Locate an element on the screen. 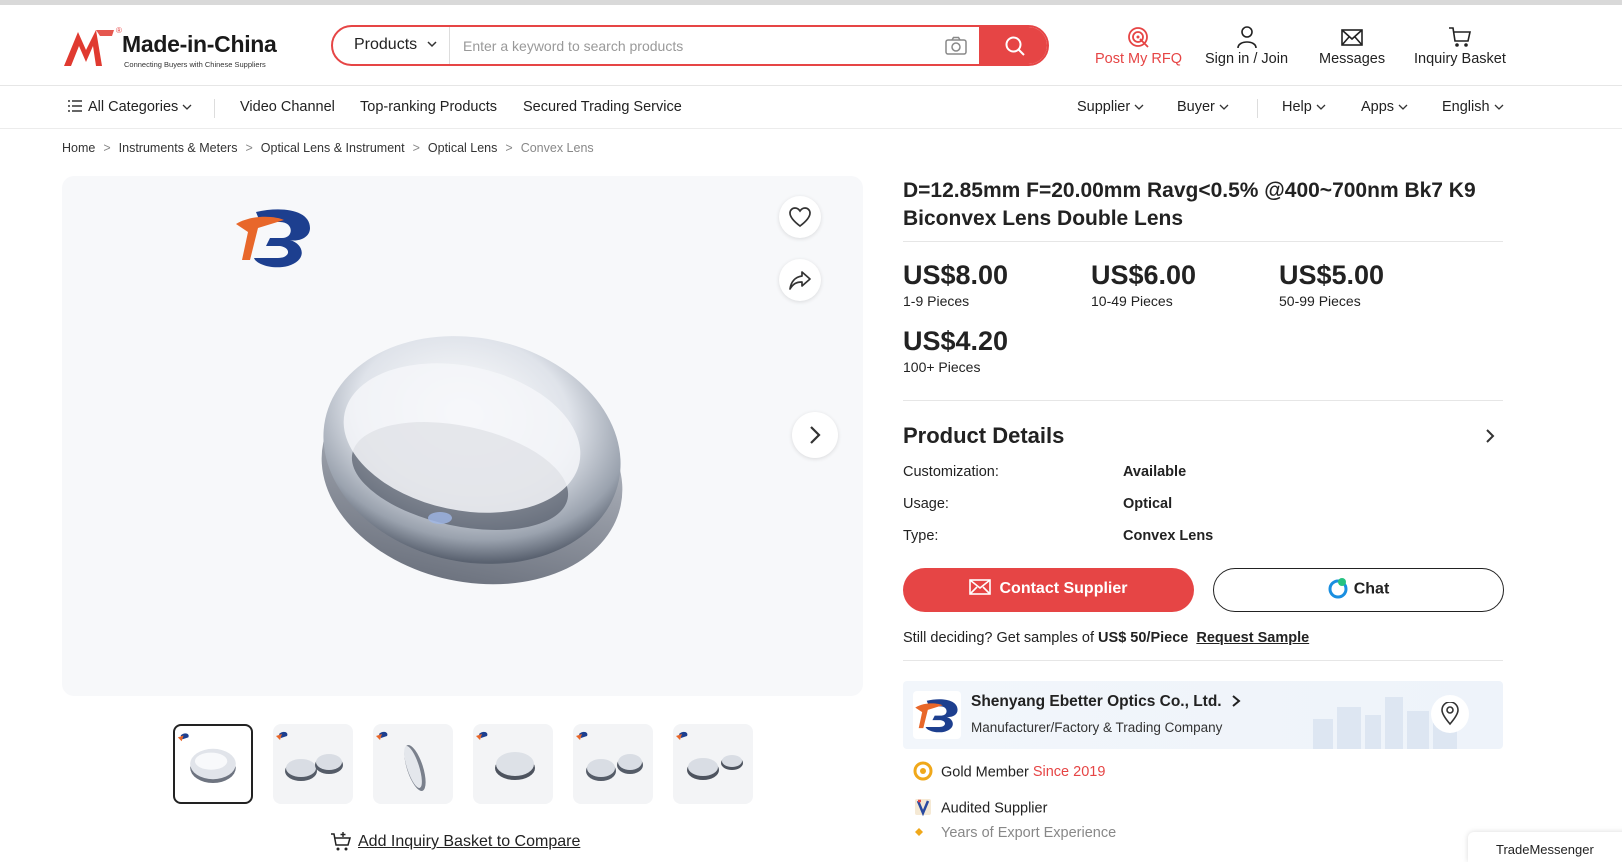 The width and height of the screenshot is (1622, 862). share-icon is located at coordinates (800, 280).